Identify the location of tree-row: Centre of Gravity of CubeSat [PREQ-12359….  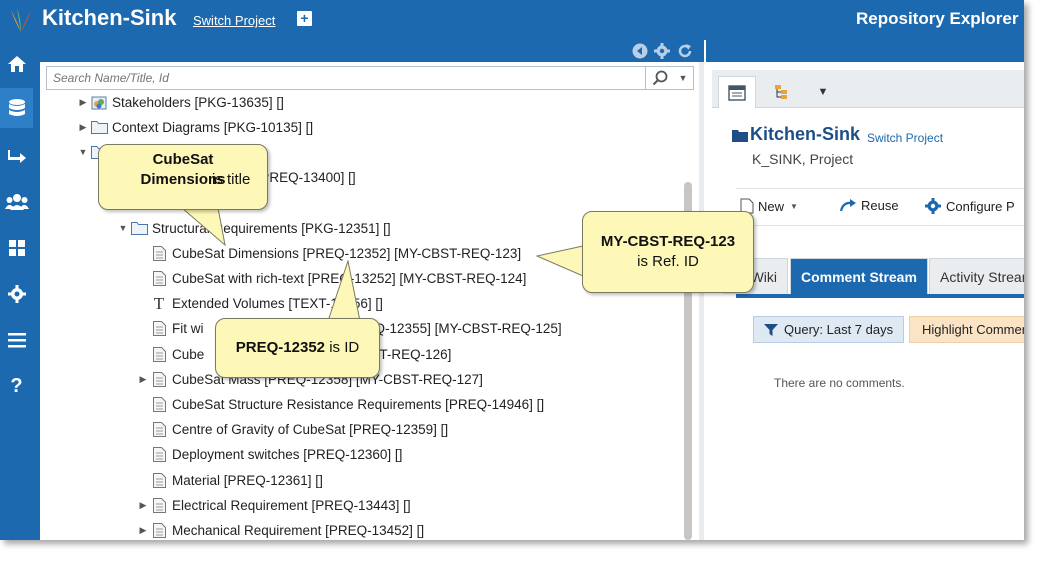
(292, 430).